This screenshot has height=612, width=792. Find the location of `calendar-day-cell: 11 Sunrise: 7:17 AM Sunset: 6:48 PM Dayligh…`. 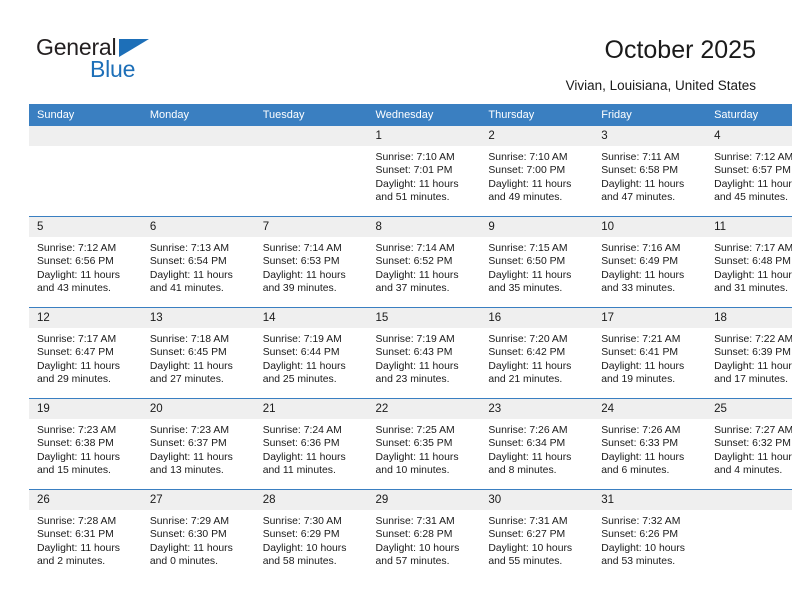

calendar-day-cell: 11 Sunrise: 7:17 AM Sunset: 6:48 PM Dayligh… is located at coordinates (749, 262).